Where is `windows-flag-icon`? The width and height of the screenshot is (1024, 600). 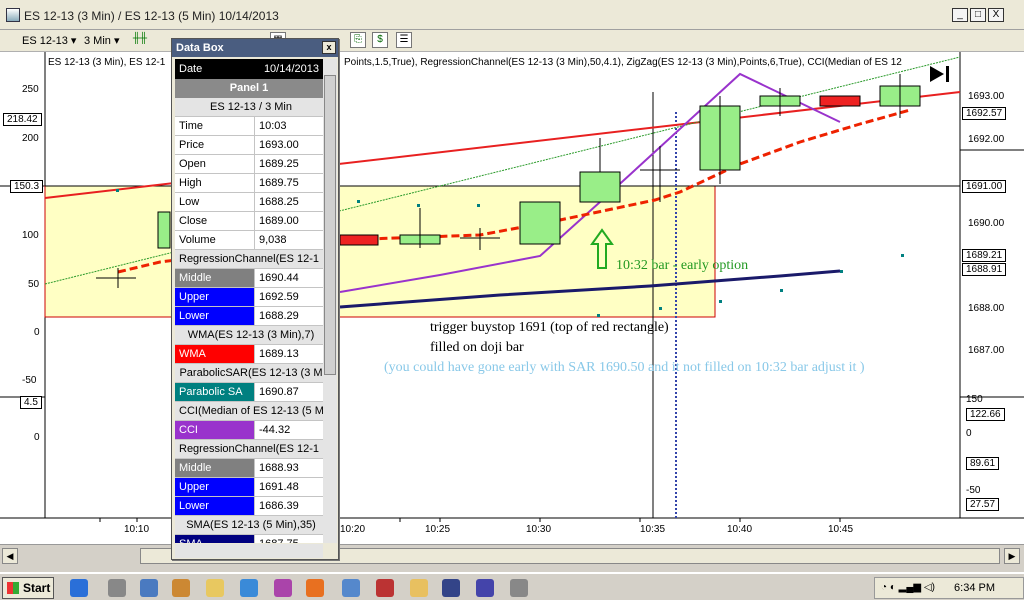 windows-flag-icon is located at coordinates (13, 588).